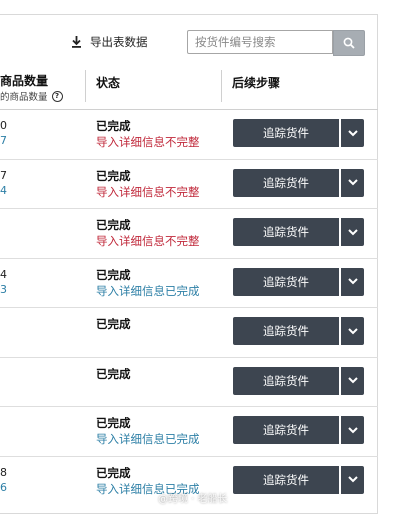 Image resolution: width=400 pixels, height=514 pixels. I want to click on search-button, so click(349, 43).